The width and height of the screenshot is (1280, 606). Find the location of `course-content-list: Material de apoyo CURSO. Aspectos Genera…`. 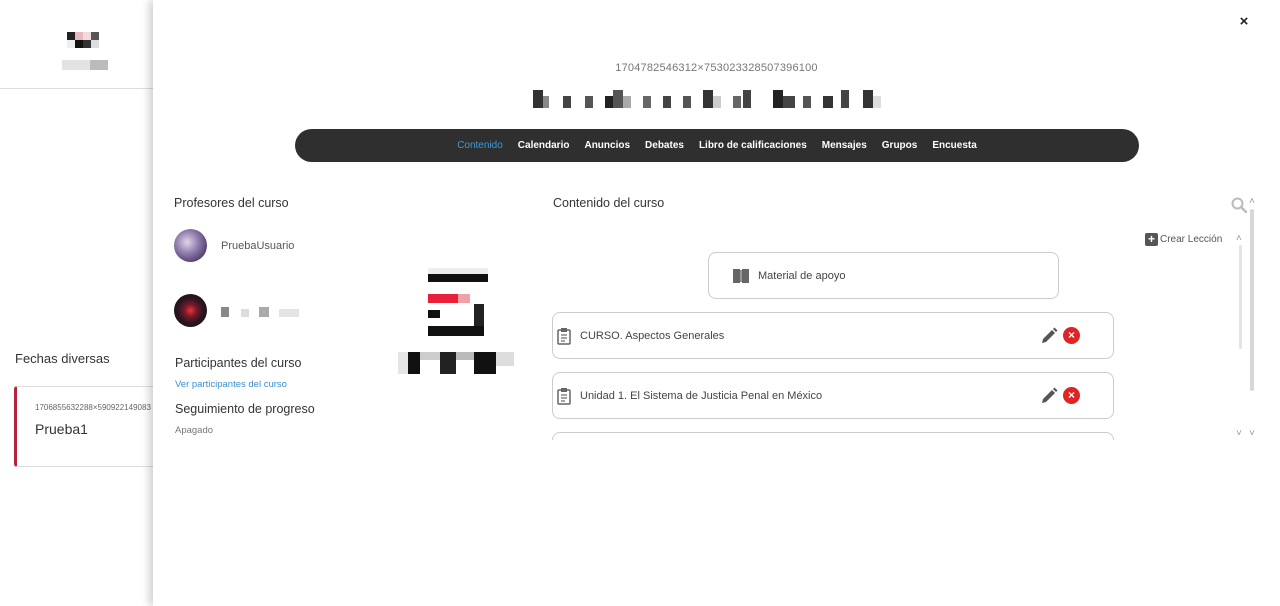

course-content-list: Material de apoyo CURSO. Aspectos Genera… is located at coordinates (833, 346).